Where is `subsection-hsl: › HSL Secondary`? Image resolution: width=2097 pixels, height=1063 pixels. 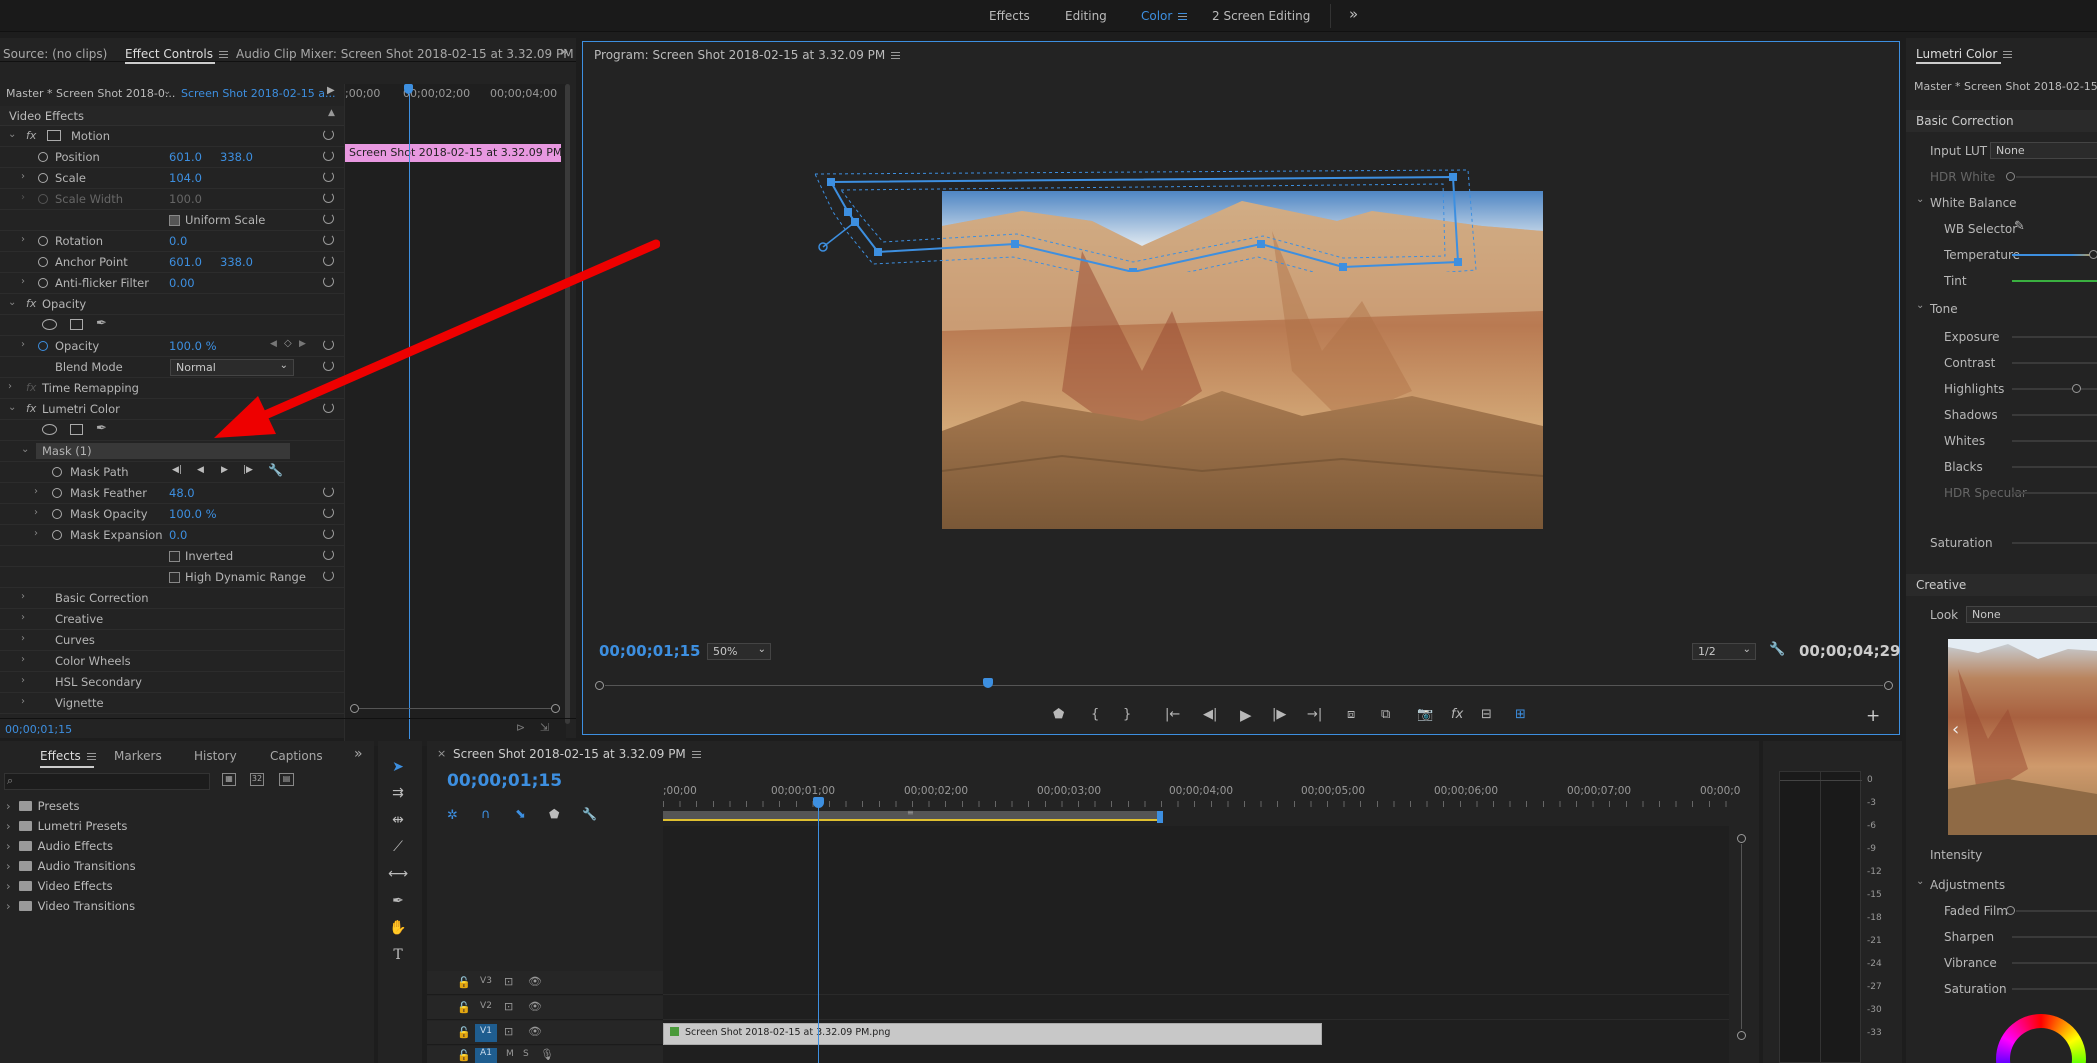 subsection-hsl: › HSL Secondary is located at coordinates (172, 682).